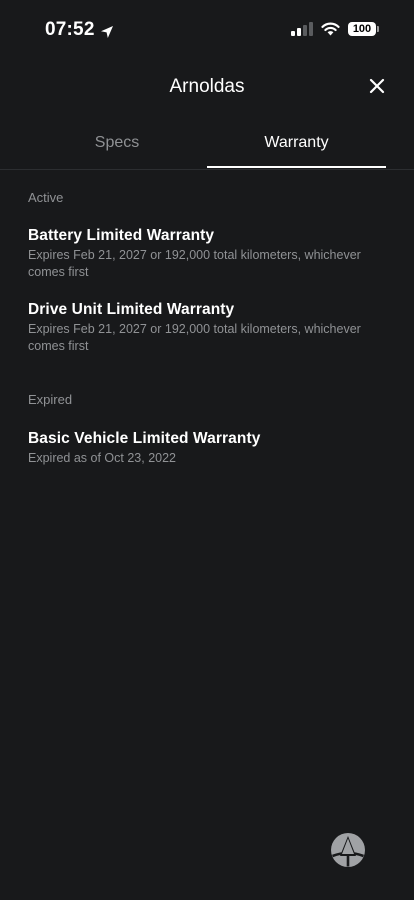  What do you see at coordinates (302, 29) in the screenshot?
I see `signal-icon` at bounding box center [302, 29].